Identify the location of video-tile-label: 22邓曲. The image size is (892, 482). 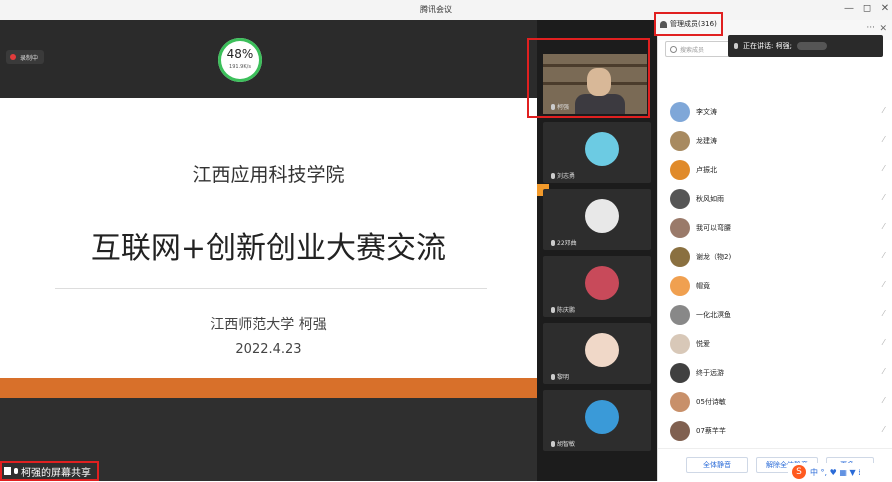
(564, 242).